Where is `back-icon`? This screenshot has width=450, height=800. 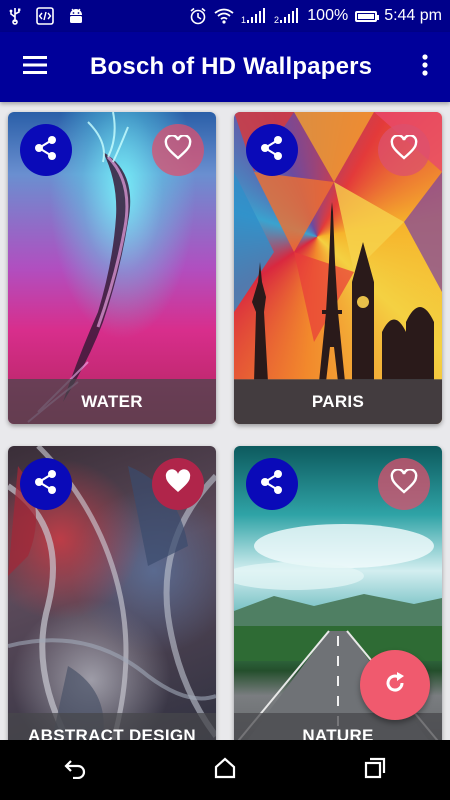
back-icon is located at coordinates (75, 770).